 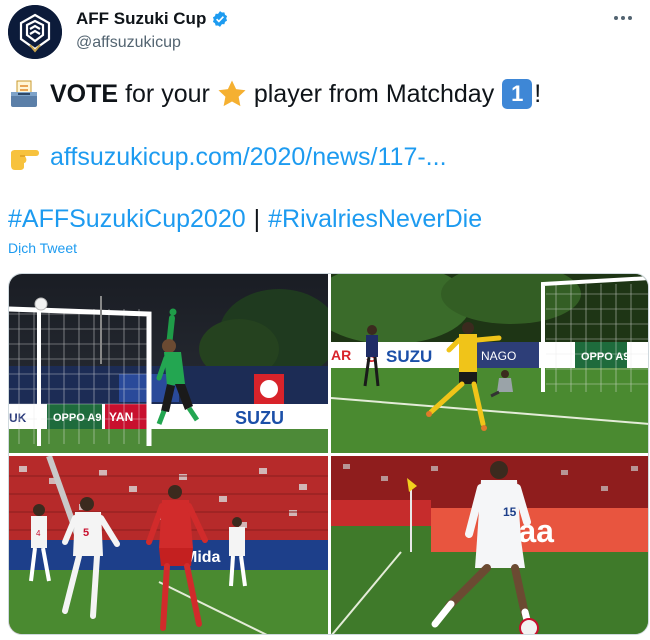 I want to click on player-from-text: player from Matchday, so click(x=374, y=94).